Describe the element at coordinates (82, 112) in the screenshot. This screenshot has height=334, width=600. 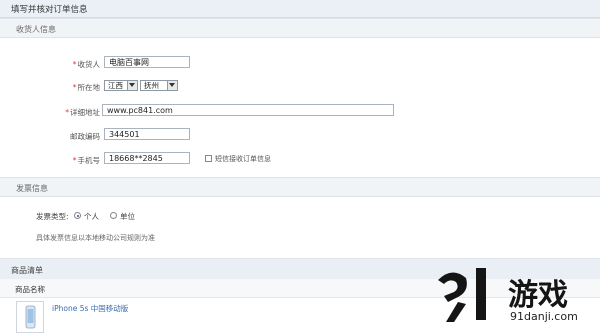
I see `address-label: *详细地址` at that location.